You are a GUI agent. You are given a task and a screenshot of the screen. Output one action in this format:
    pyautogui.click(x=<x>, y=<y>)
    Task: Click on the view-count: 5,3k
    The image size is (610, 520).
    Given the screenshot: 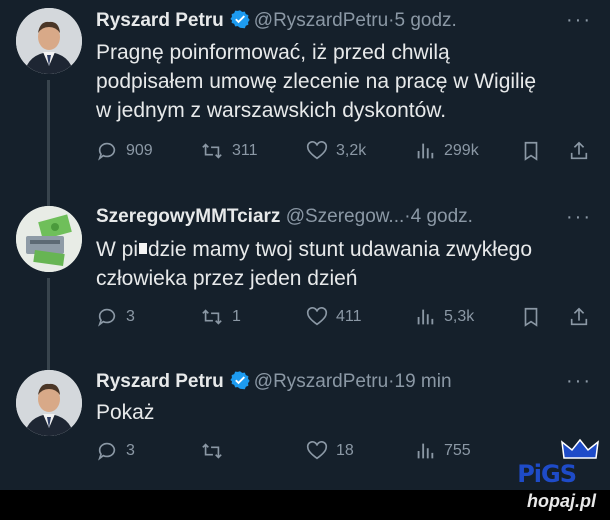 What is the action you would take?
    pyautogui.click(x=459, y=316)
    